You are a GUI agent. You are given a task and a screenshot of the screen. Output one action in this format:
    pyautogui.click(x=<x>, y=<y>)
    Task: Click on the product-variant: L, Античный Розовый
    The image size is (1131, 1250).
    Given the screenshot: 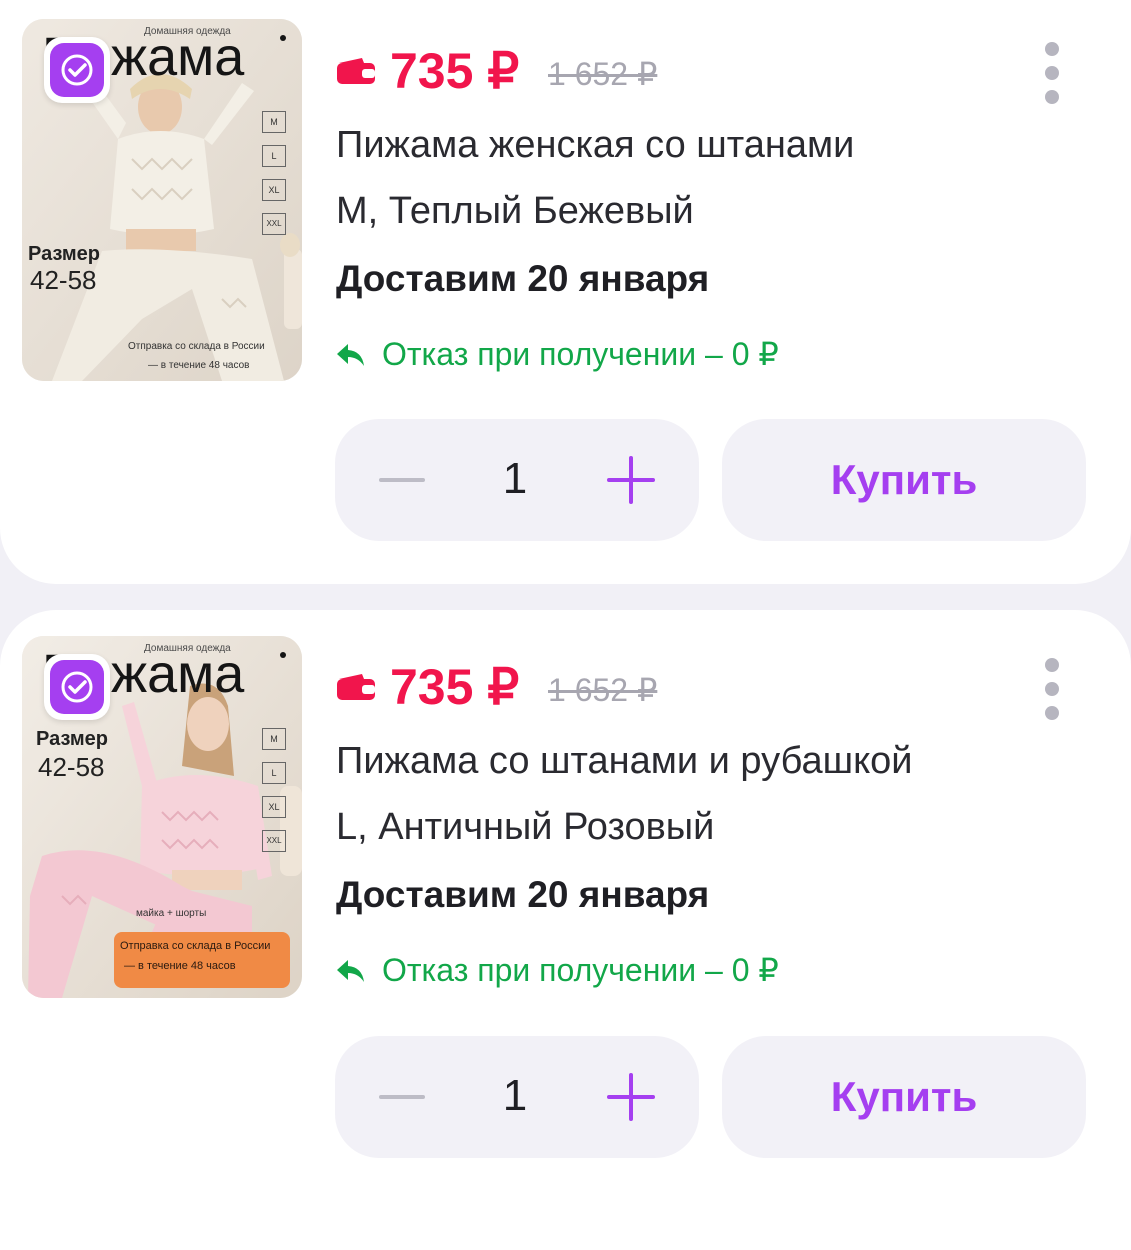 What is the action you would take?
    pyautogui.click(x=525, y=827)
    